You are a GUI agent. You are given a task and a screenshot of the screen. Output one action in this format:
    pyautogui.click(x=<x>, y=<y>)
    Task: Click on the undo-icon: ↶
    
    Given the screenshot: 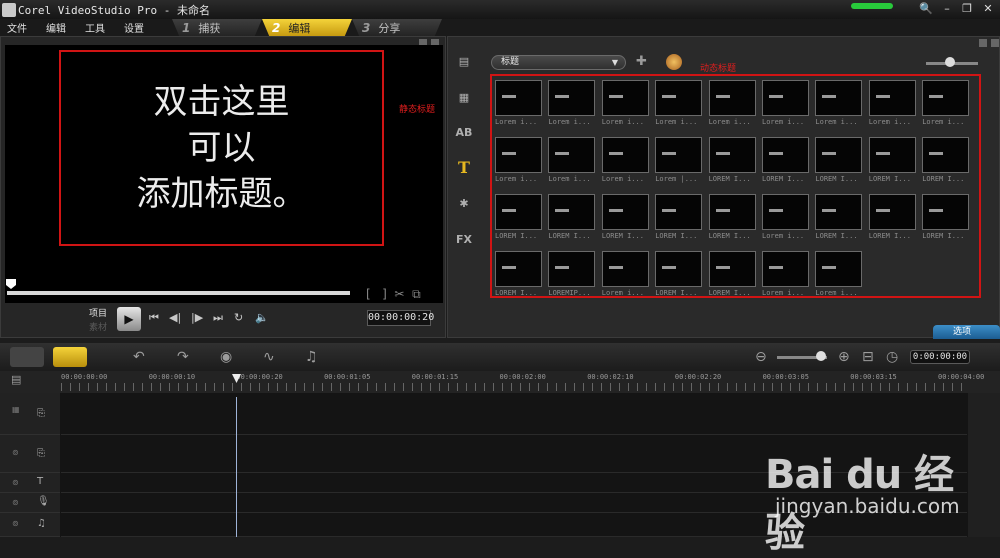 What is the action you would take?
    pyautogui.click(x=139, y=357)
    